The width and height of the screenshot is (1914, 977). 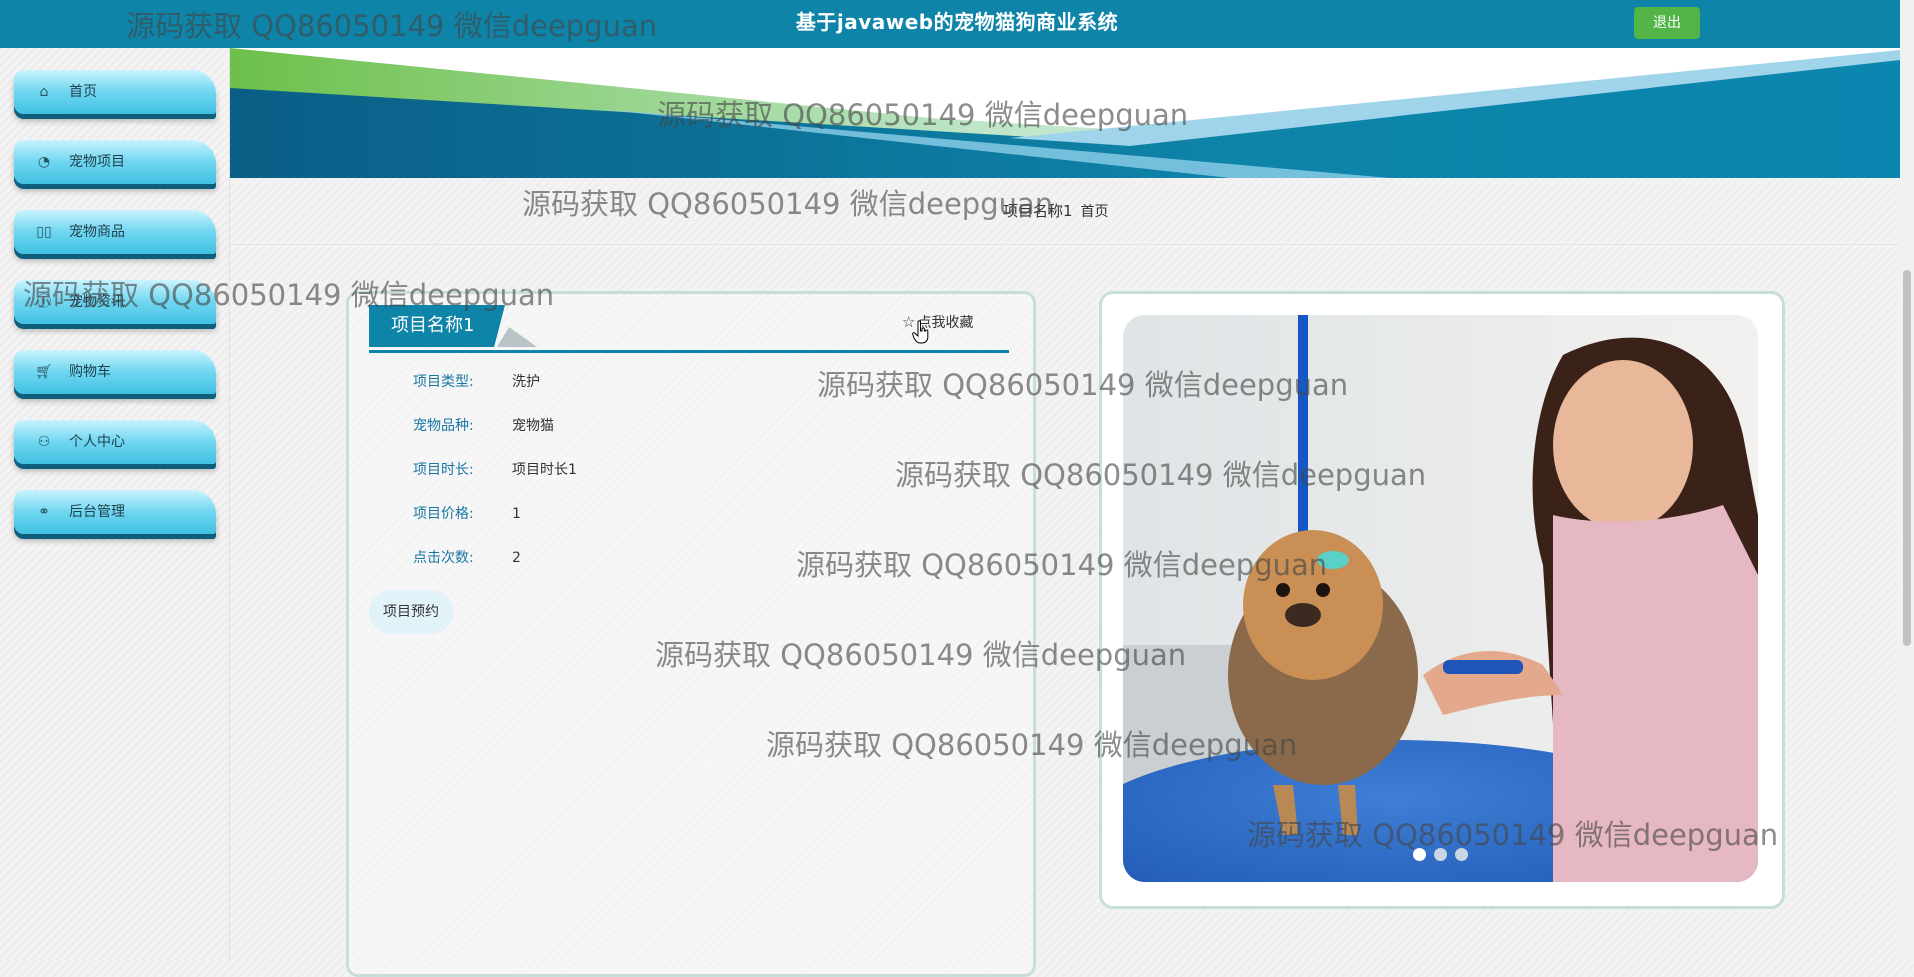 I want to click on columns-icon: ▯▯, so click(x=44, y=232).